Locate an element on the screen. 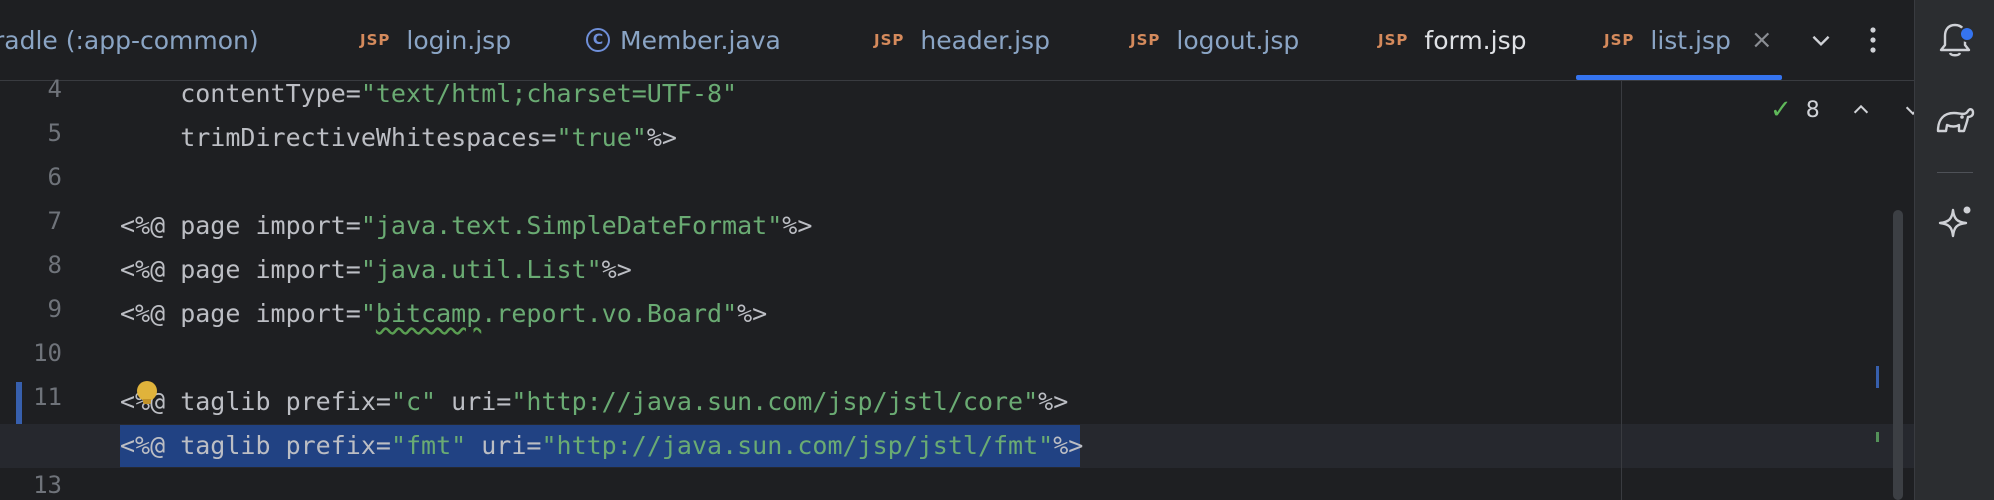 This screenshot has height=500, width=1994. close-tab-icon: × is located at coordinates (1762, 40).